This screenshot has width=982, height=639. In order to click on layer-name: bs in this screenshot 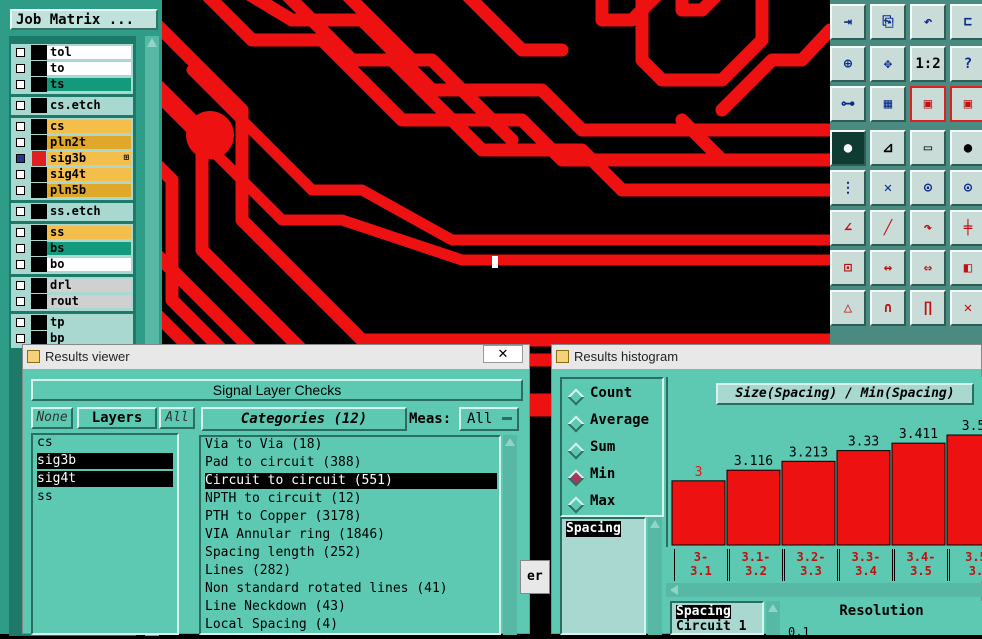, I will do `click(89, 248)`.